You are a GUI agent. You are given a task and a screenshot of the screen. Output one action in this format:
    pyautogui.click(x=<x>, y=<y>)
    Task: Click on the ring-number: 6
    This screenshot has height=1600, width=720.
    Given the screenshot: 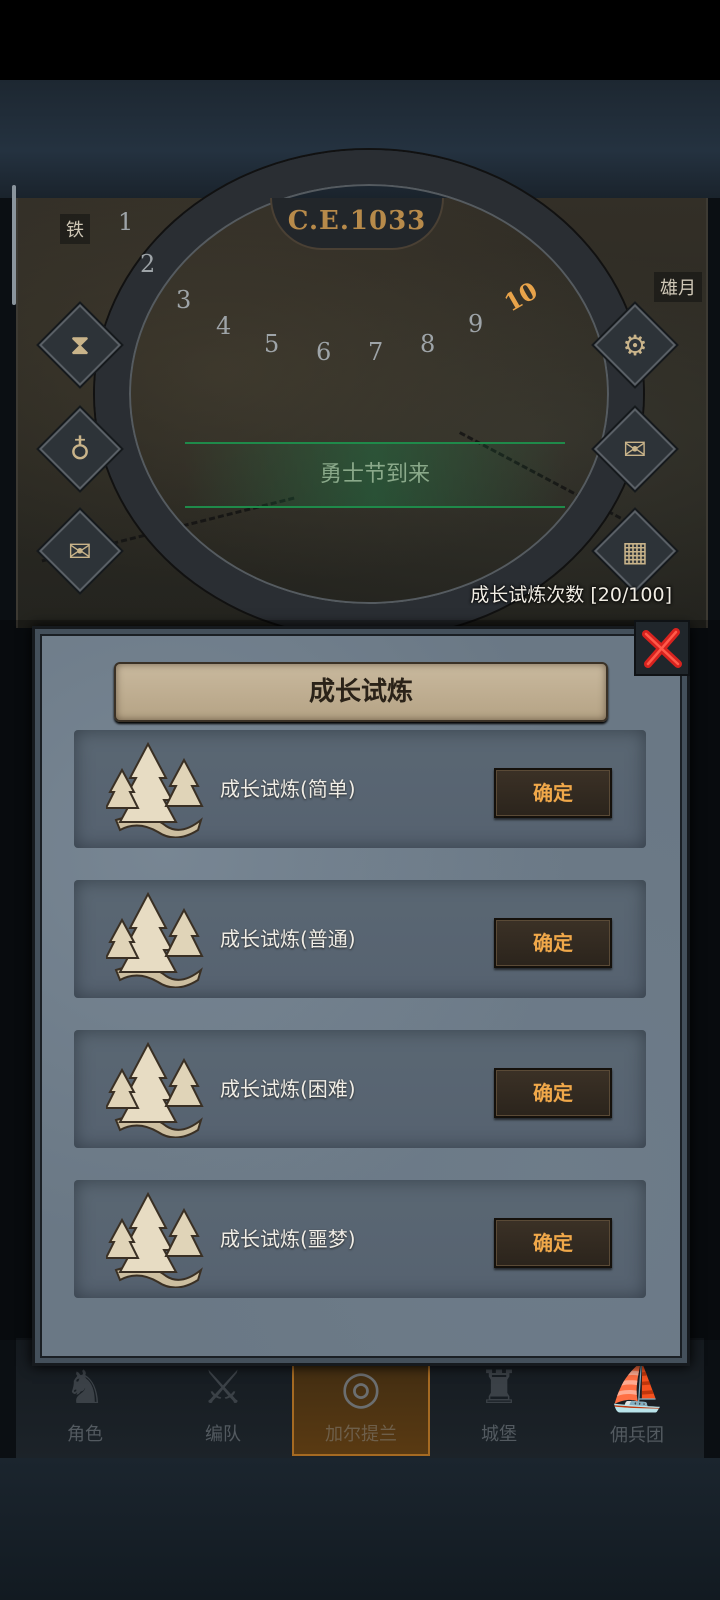 What is the action you would take?
    pyautogui.click(x=324, y=352)
    